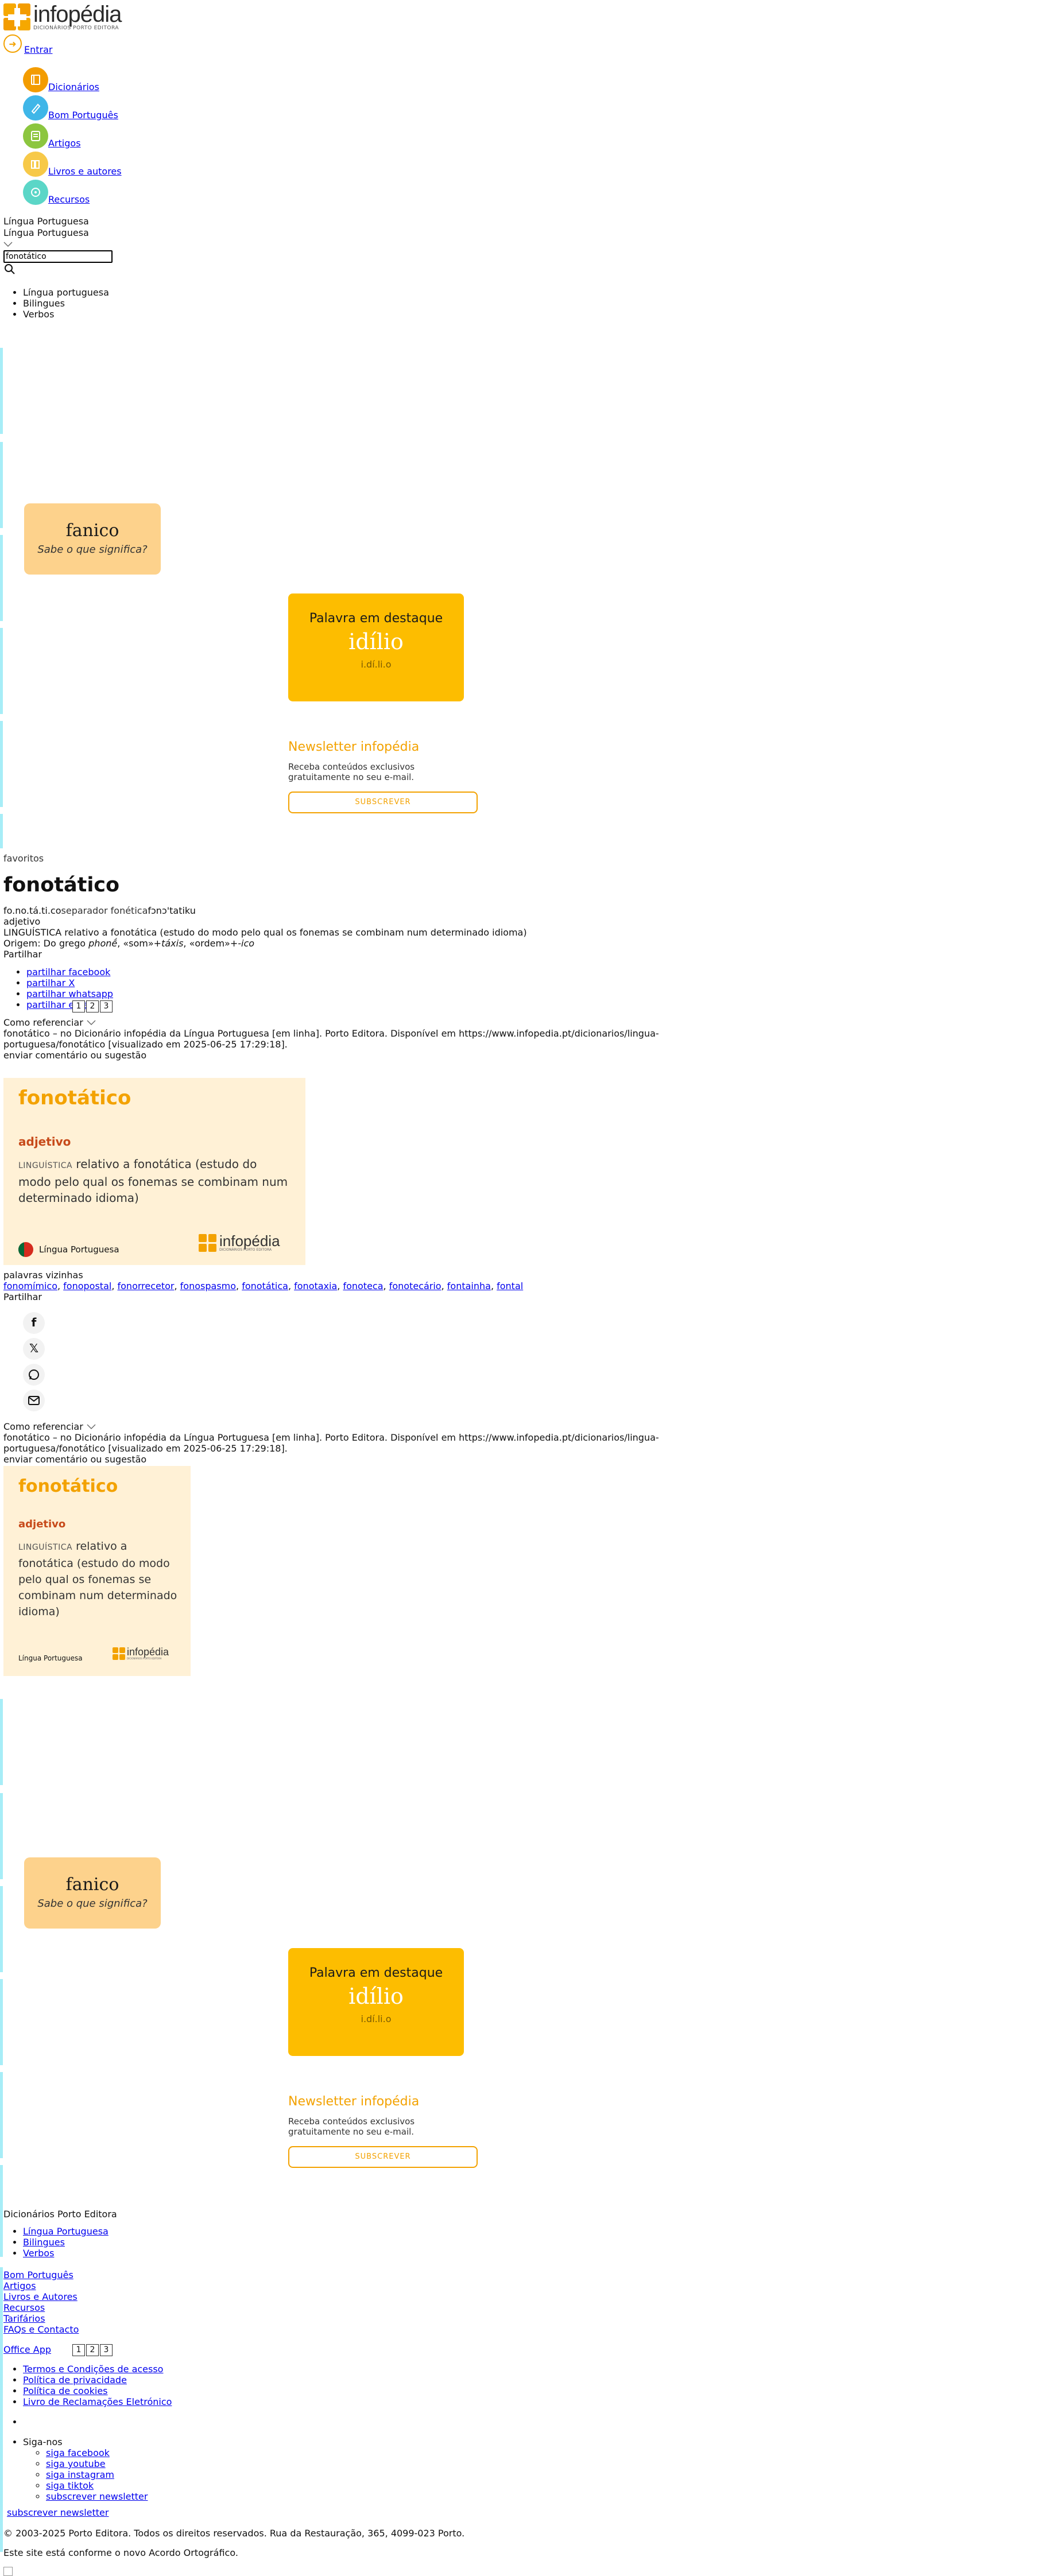  I want to click on nav-link-bom-portugues: Bom Português, so click(83, 115).